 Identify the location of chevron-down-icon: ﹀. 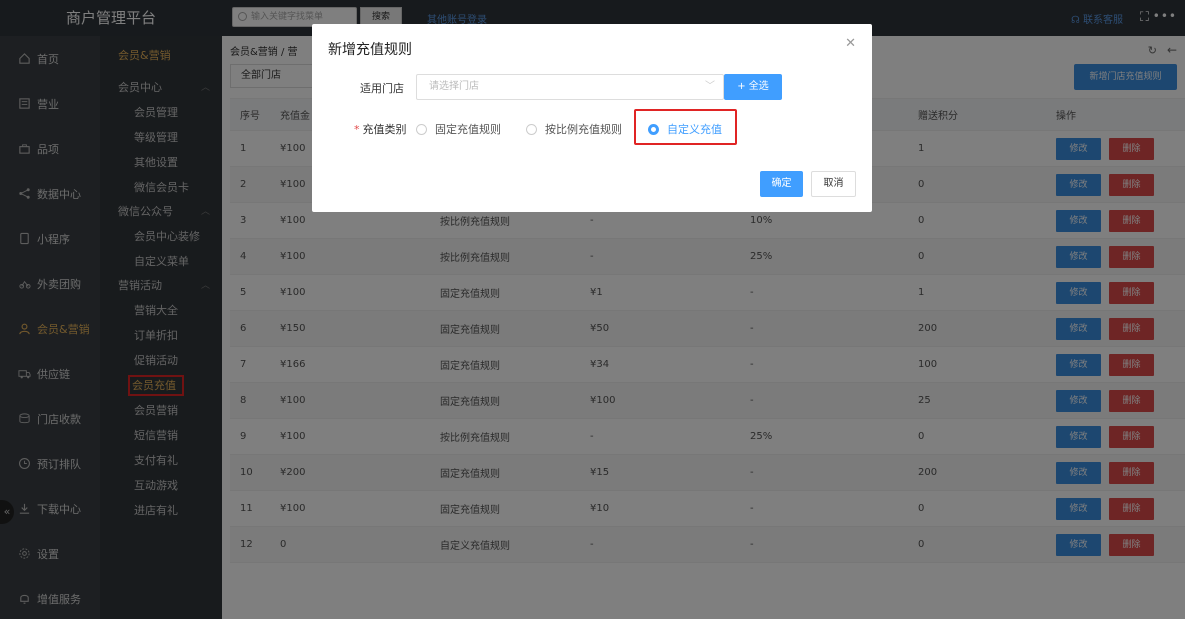
(710, 86).